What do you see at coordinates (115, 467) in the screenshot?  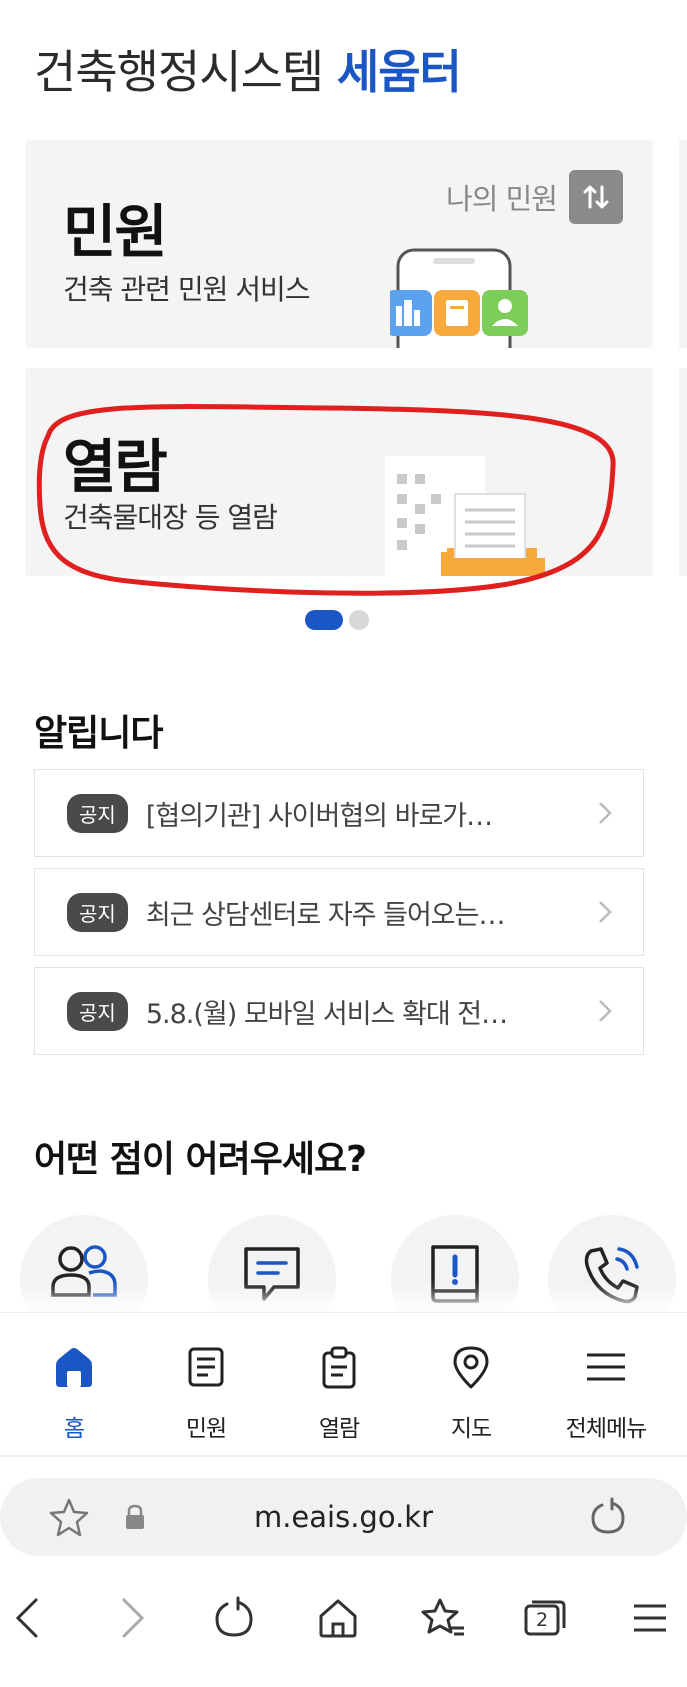 I see `card-yeollam-title: 열람` at bounding box center [115, 467].